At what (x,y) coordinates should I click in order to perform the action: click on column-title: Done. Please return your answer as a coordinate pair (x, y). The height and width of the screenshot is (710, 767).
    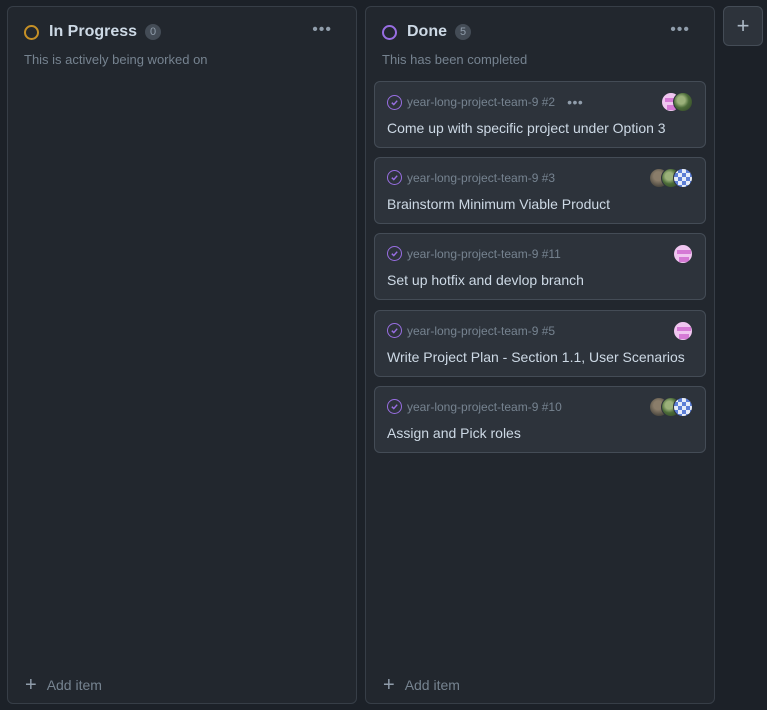
    Looking at the image, I should click on (427, 31).